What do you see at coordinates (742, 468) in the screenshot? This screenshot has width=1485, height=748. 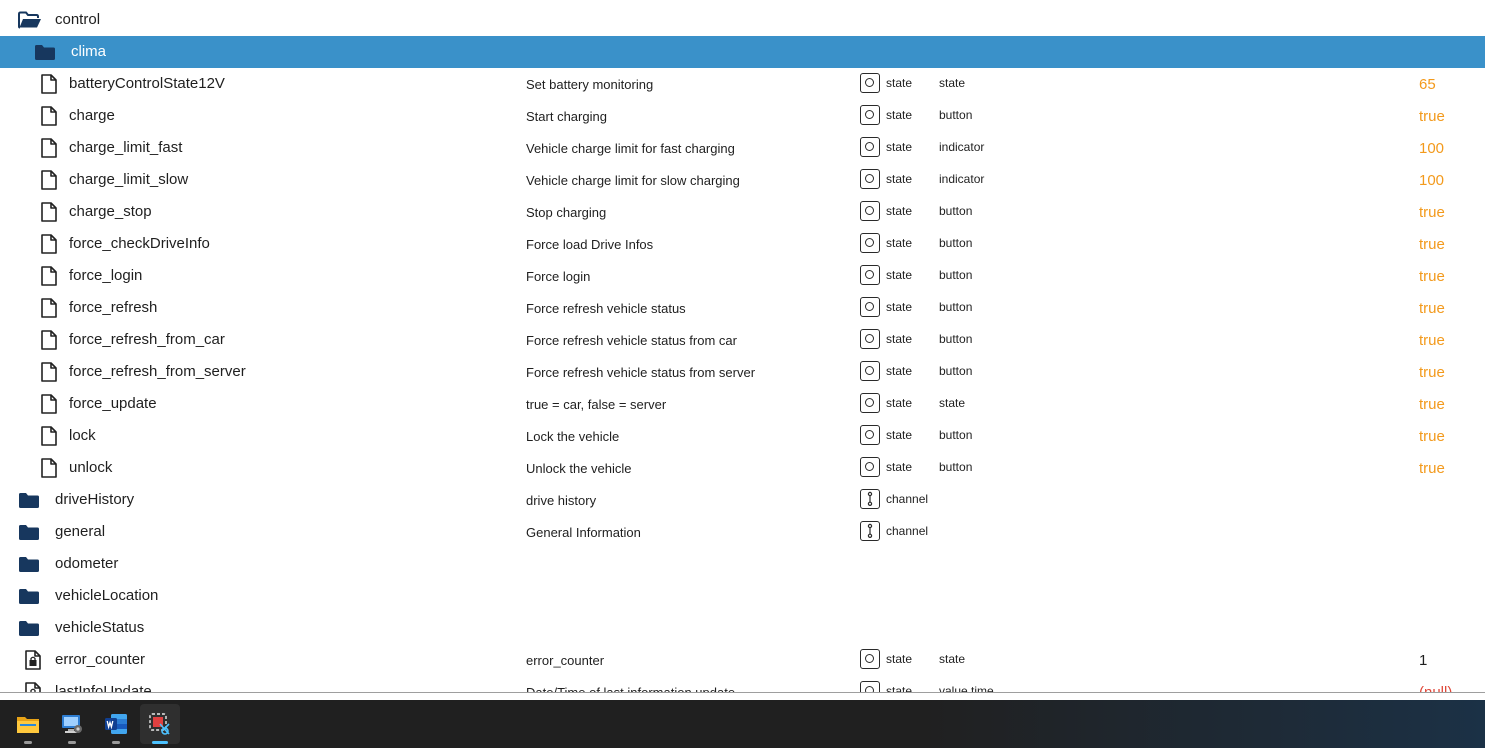 I see `tree-state-row: unlock Unlock the vehicle state button true` at bounding box center [742, 468].